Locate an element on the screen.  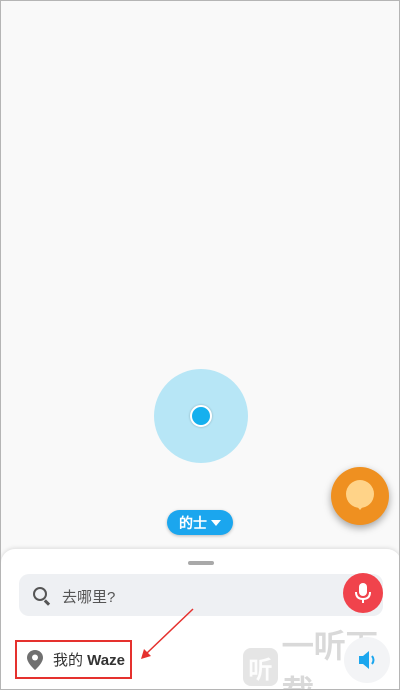
microphone-icon is located at coordinates (363, 593).